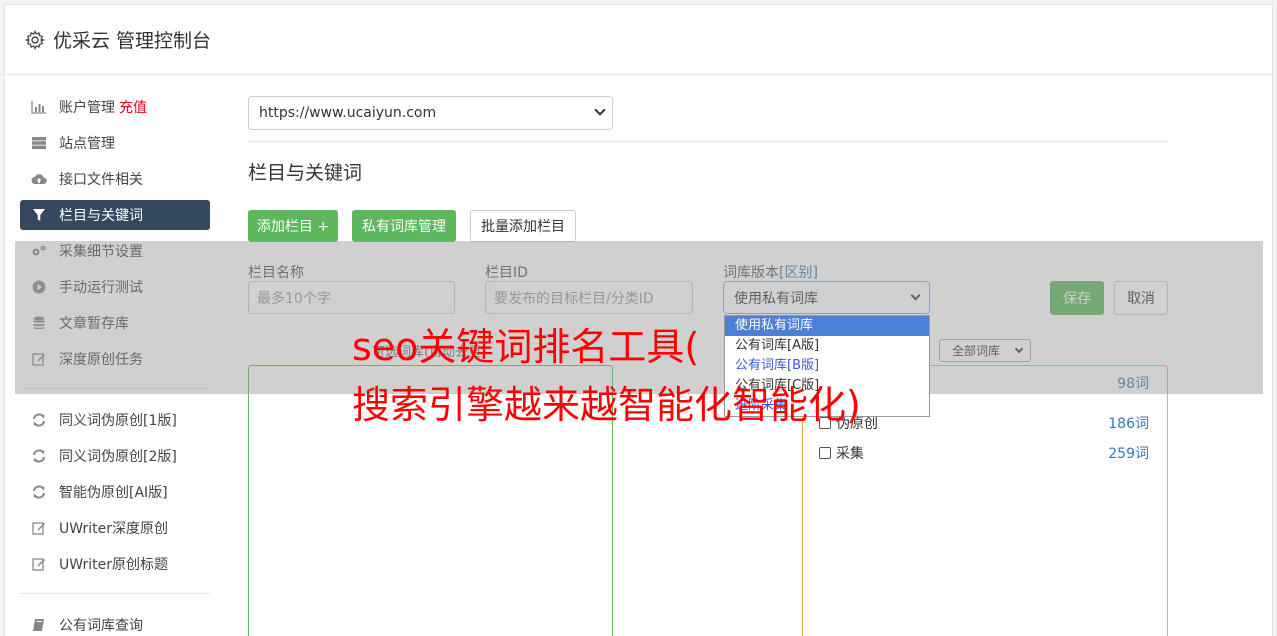 Image resolution: width=1277 pixels, height=636 pixels. What do you see at coordinates (118, 421) in the screenshot?
I see `sidebar-item-label: 同义词伪原创[1版]` at bounding box center [118, 421].